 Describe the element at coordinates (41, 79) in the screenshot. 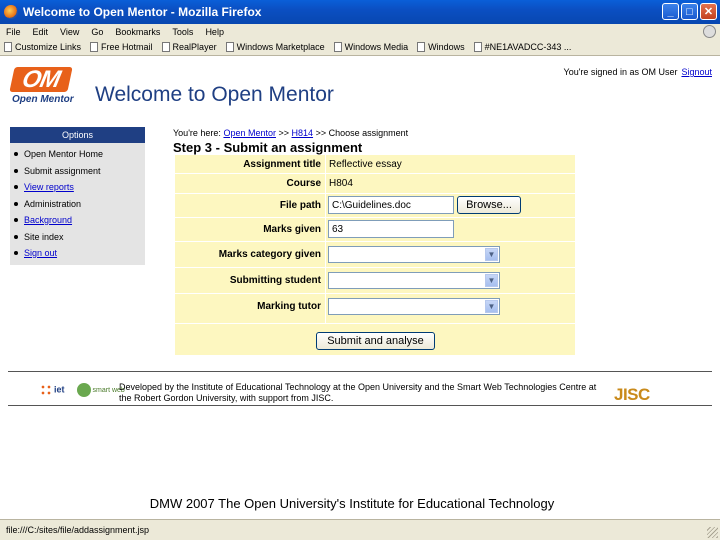

I see `logo-mark: OM` at that location.